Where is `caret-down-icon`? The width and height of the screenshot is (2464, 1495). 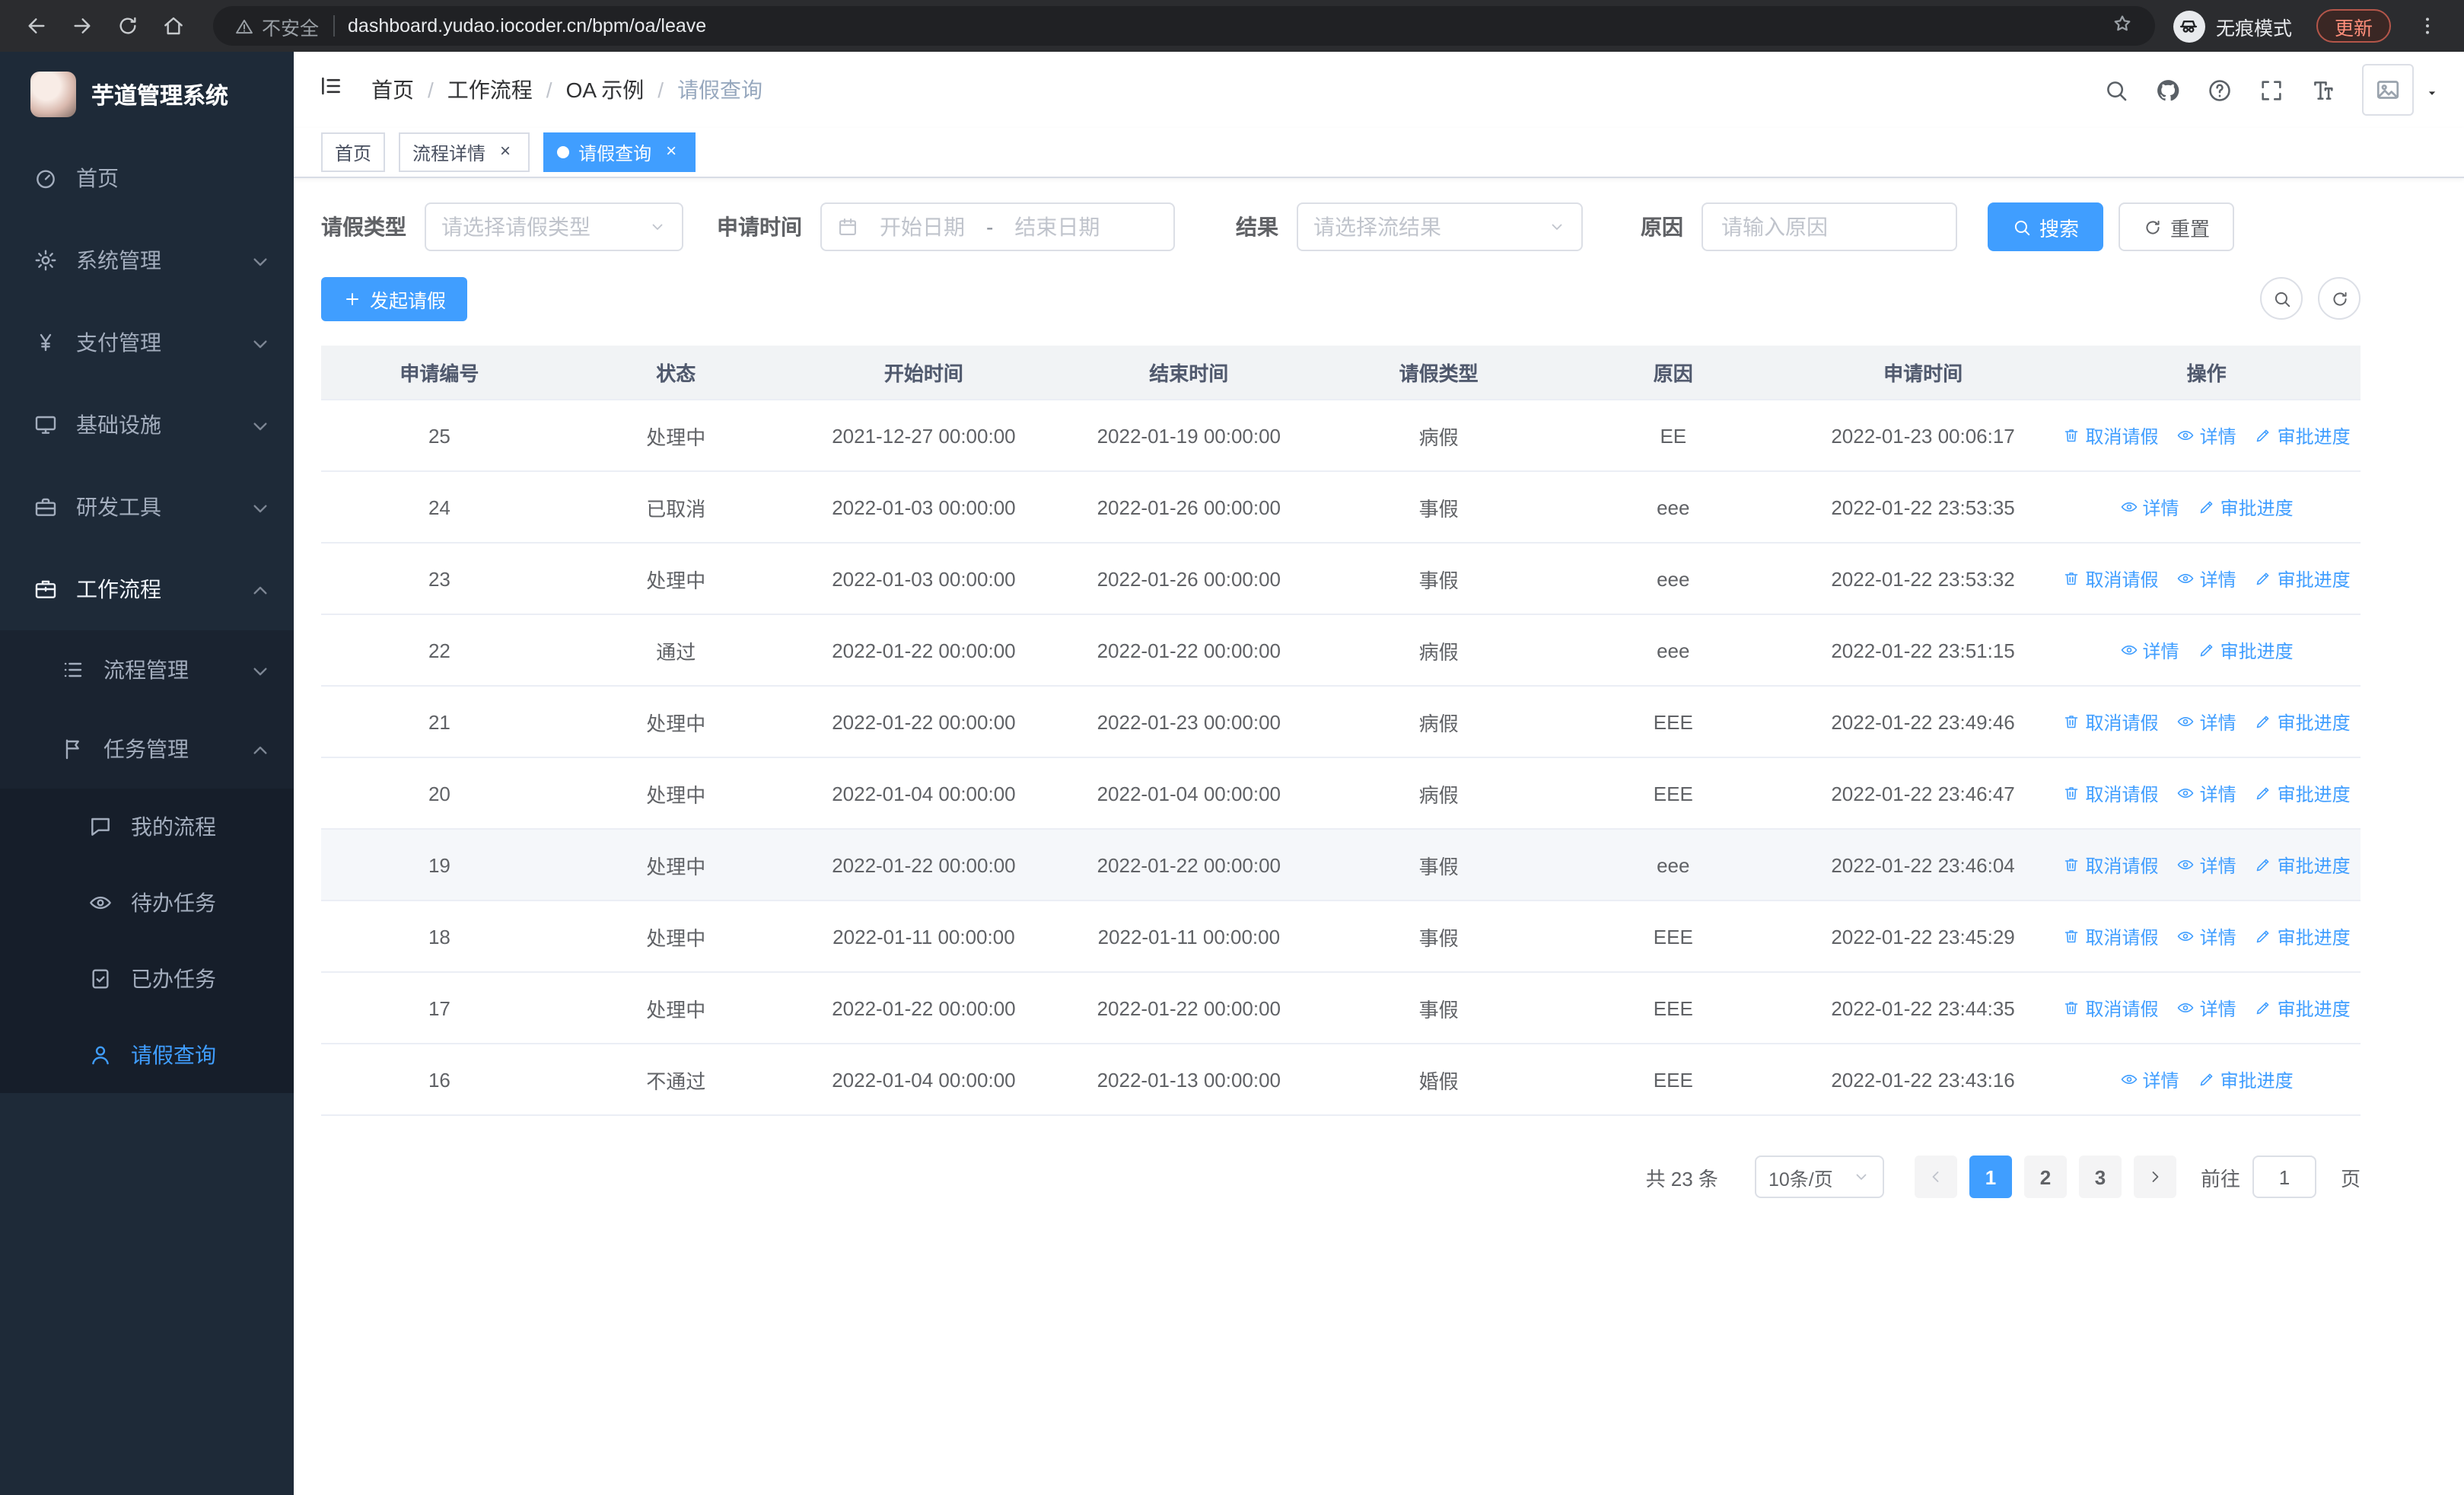
caret-down-icon is located at coordinates (2432, 93).